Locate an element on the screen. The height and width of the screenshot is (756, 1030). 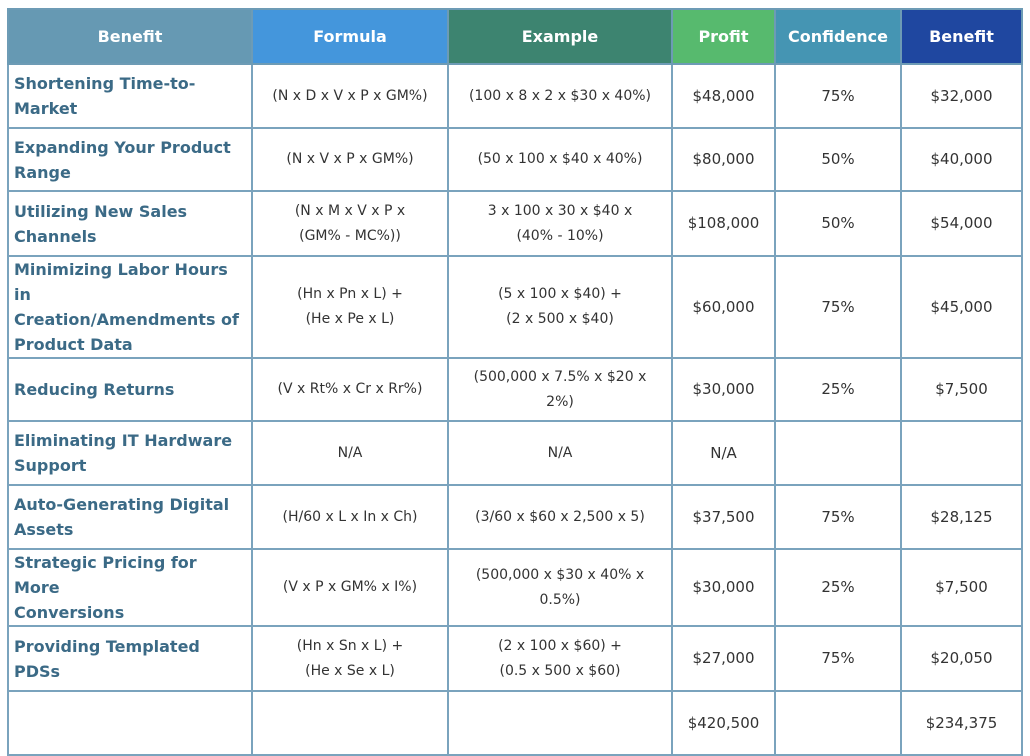
formula-cell: (V x P x GM% x I%) is located at coordinates (350, 587).